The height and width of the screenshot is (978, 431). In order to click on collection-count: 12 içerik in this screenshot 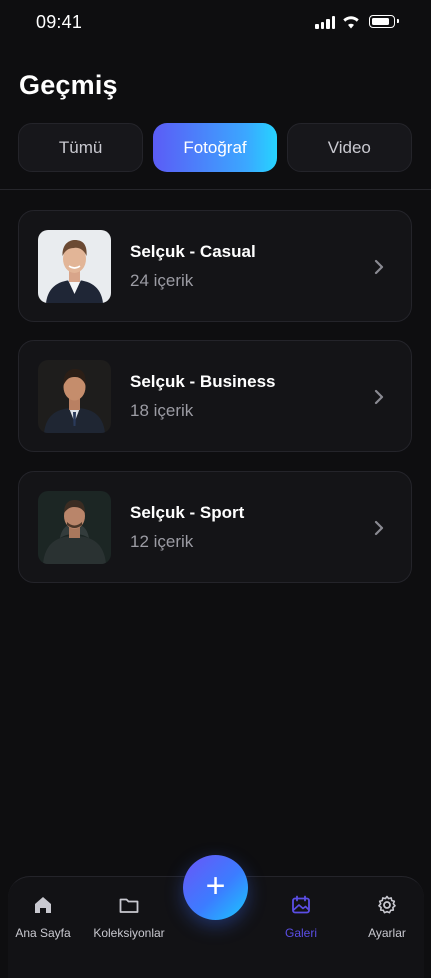, I will do `click(162, 541)`.